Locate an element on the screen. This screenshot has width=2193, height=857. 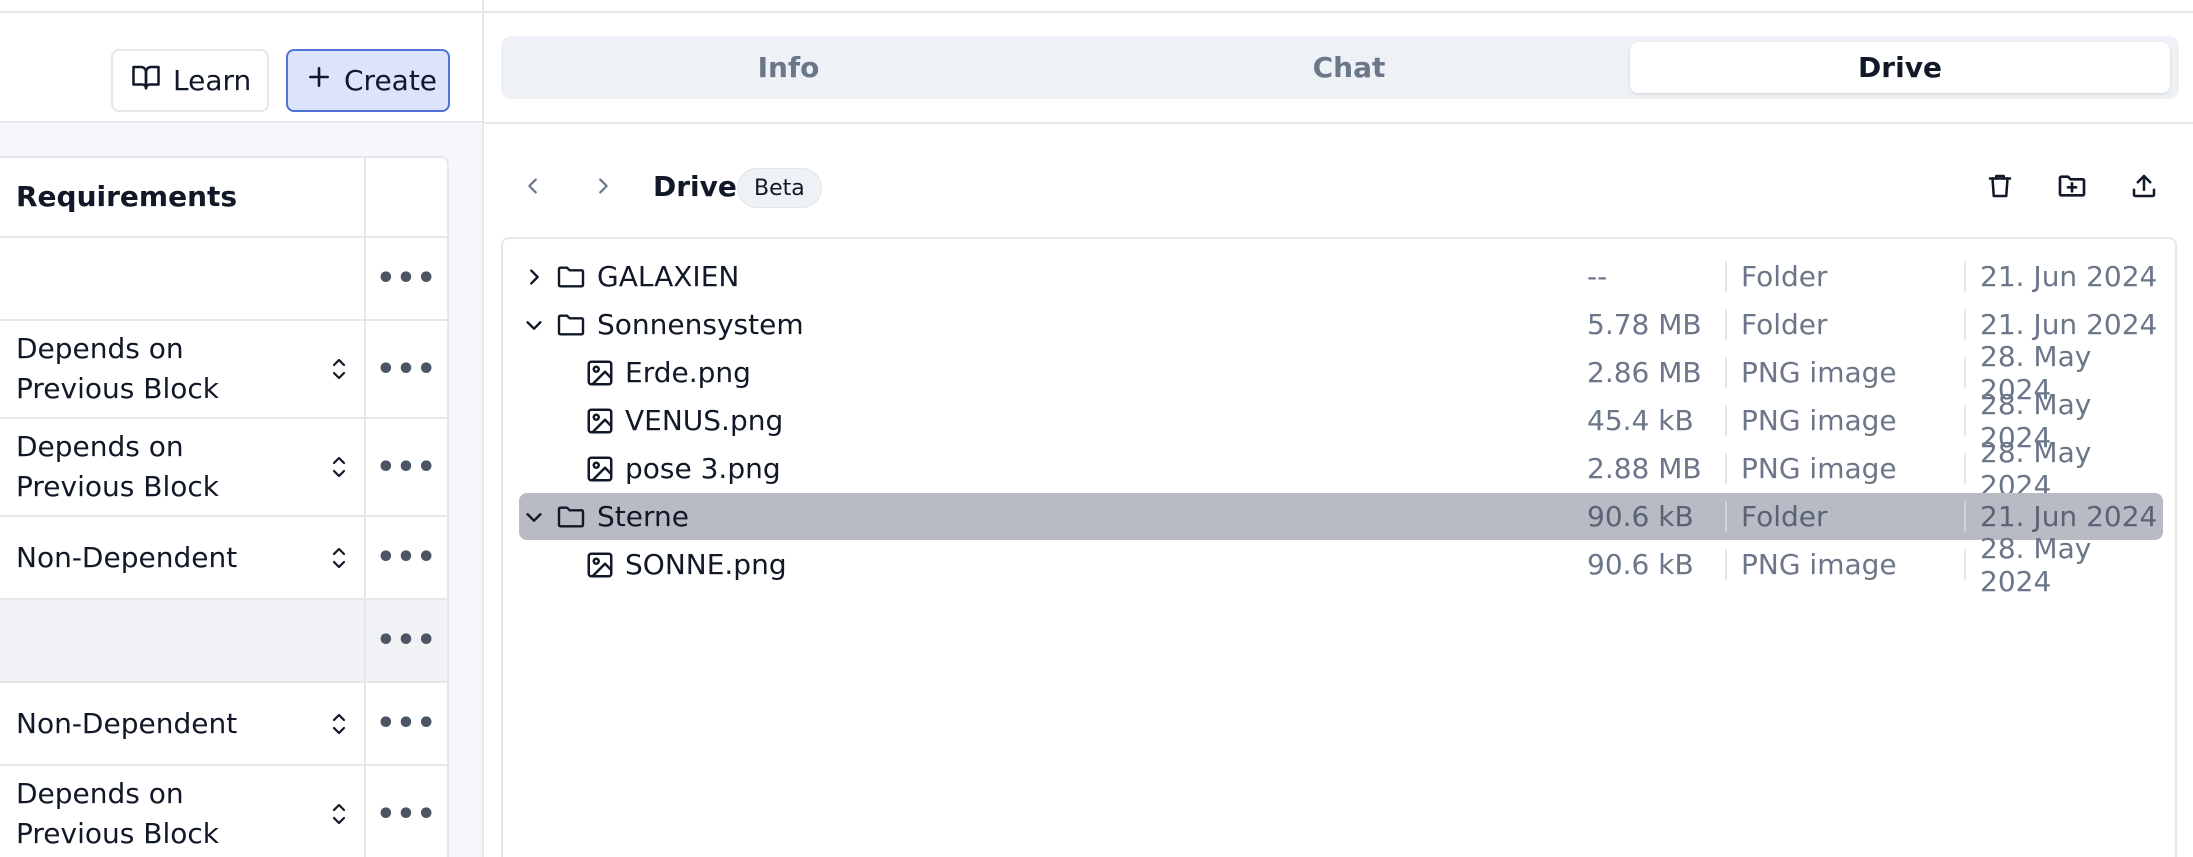
learn-button: Learn is located at coordinates (190, 80).